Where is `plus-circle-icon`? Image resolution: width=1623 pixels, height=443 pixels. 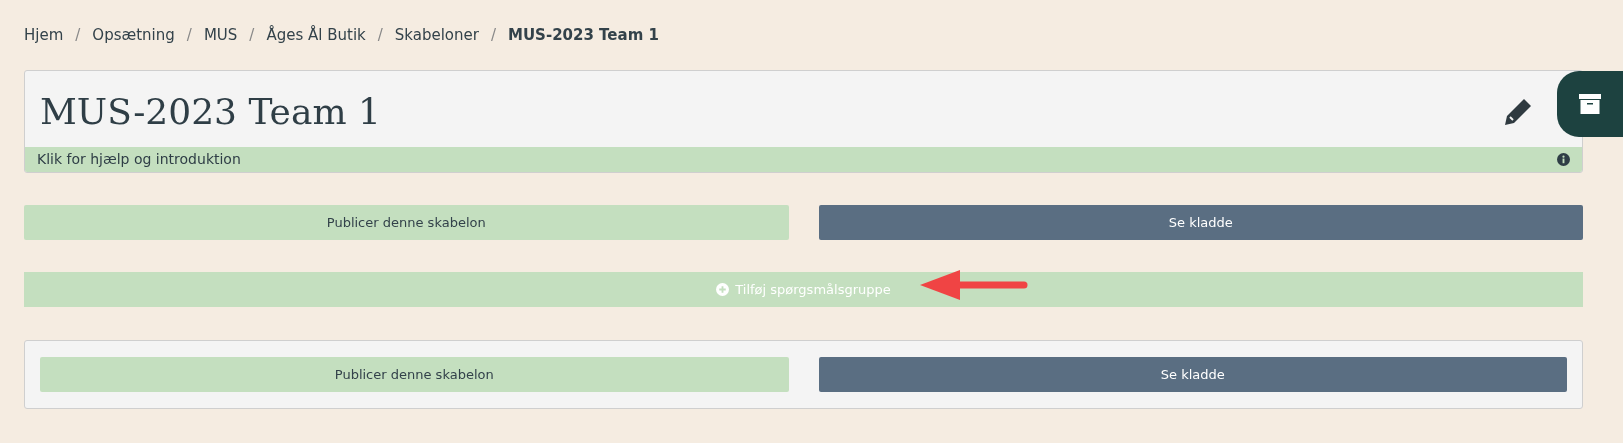 plus-circle-icon is located at coordinates (723, 289).